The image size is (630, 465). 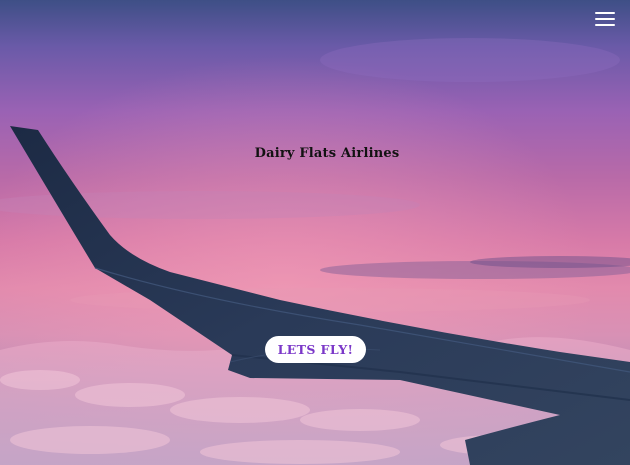 I want to click on menu-icon-bar-bottom, so click(x=605, y=25).